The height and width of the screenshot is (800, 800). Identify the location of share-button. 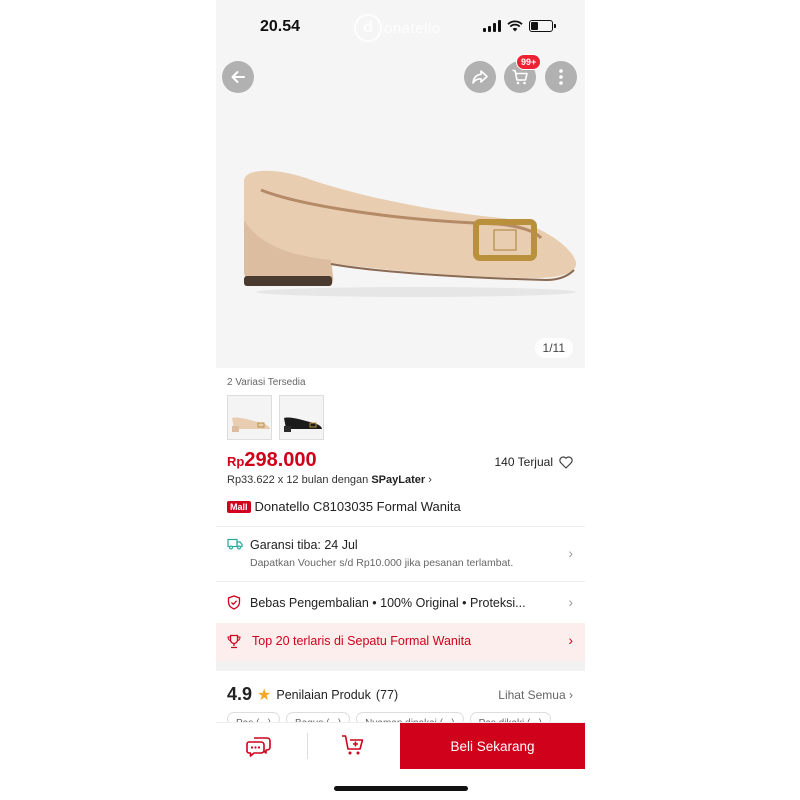
(480, 77).